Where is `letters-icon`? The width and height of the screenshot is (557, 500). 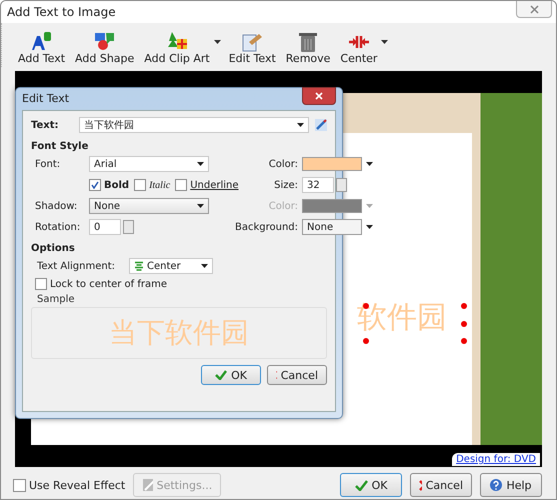 letters-icon is located at coordinates (42, 41).